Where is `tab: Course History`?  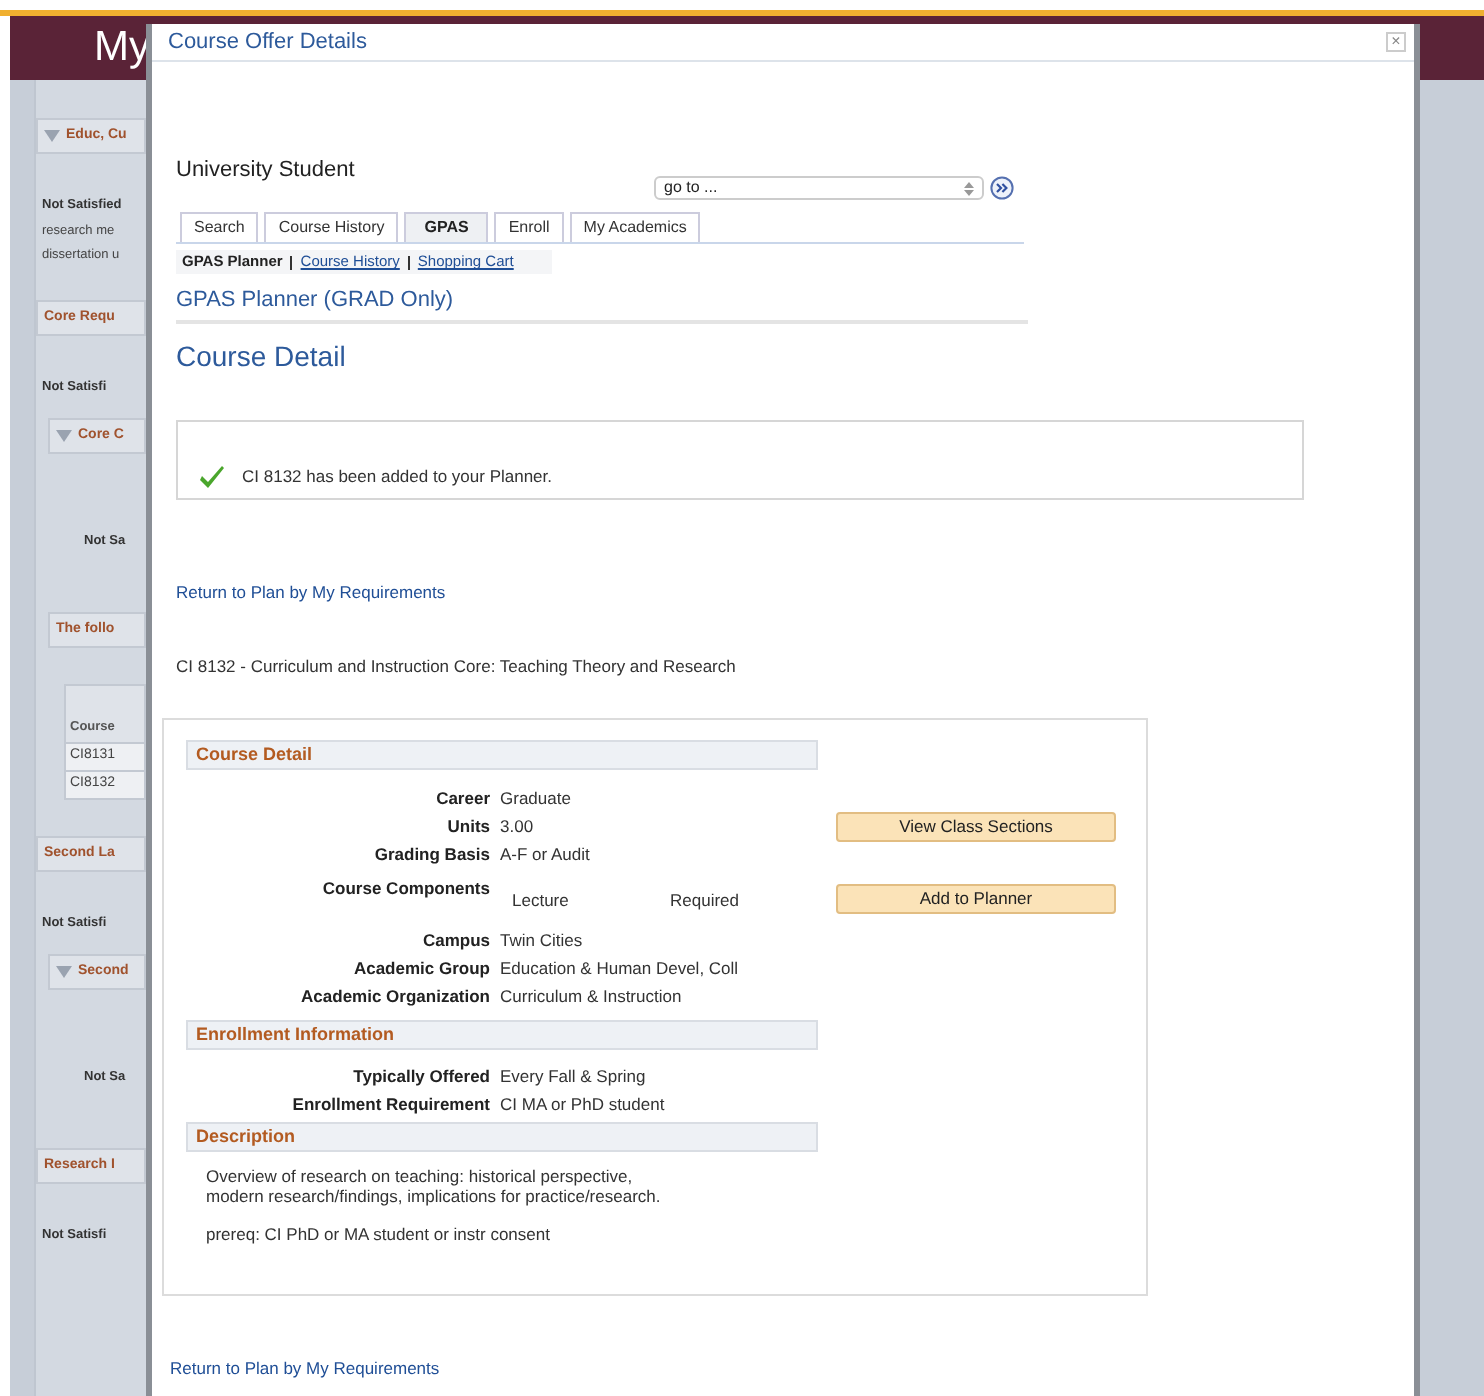
tab: Course History is located at coordinates (331, 227).